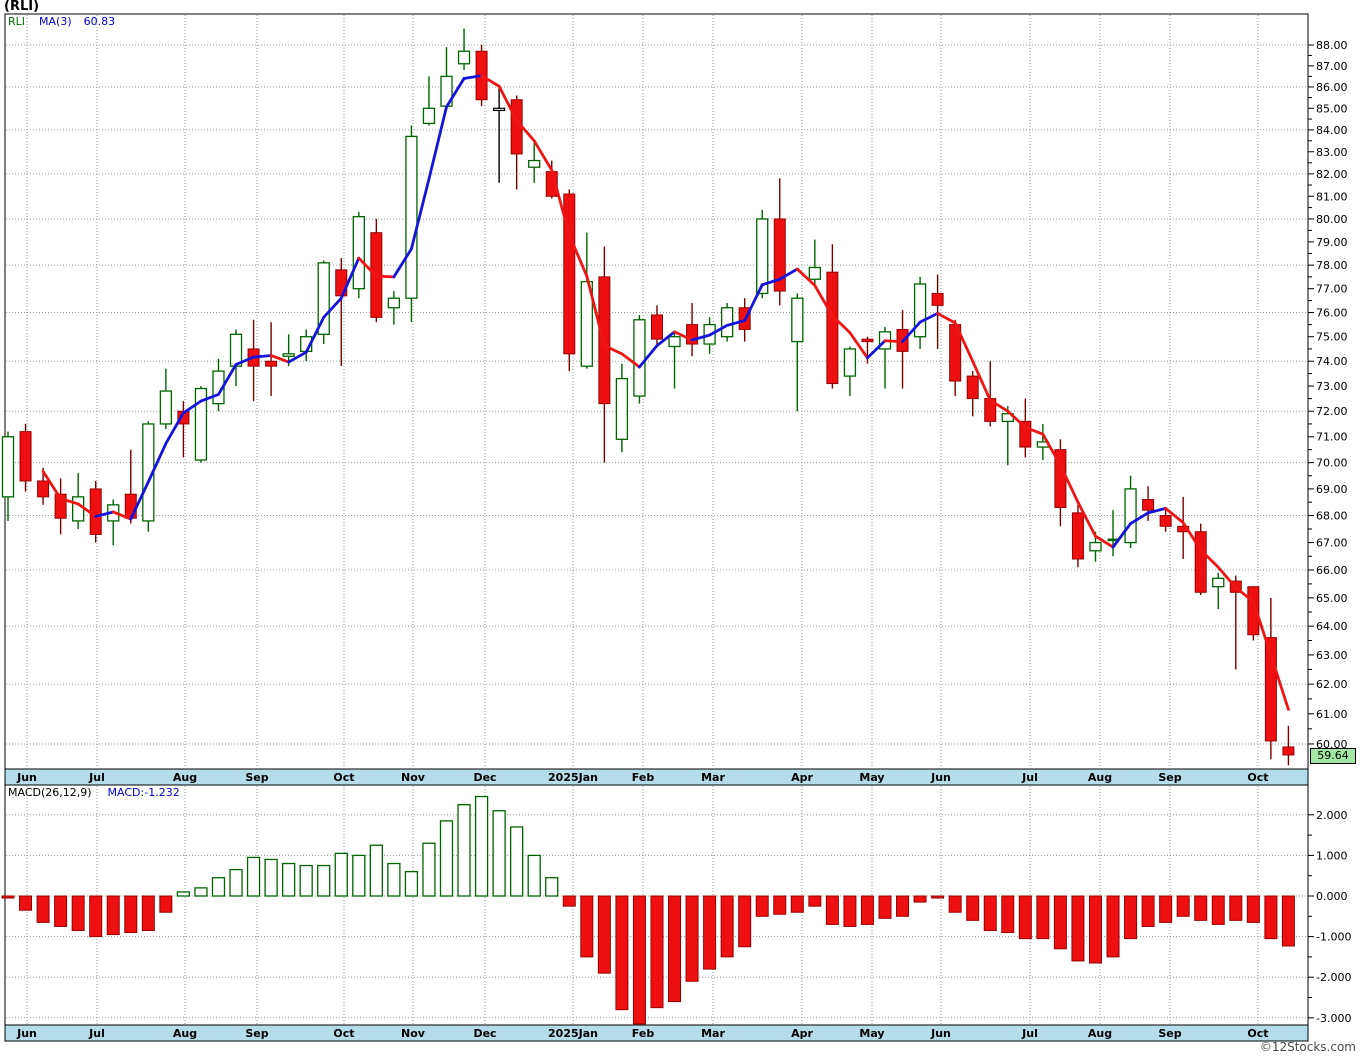  I want to click on svg-text: 2.000, so click(1332, 815).